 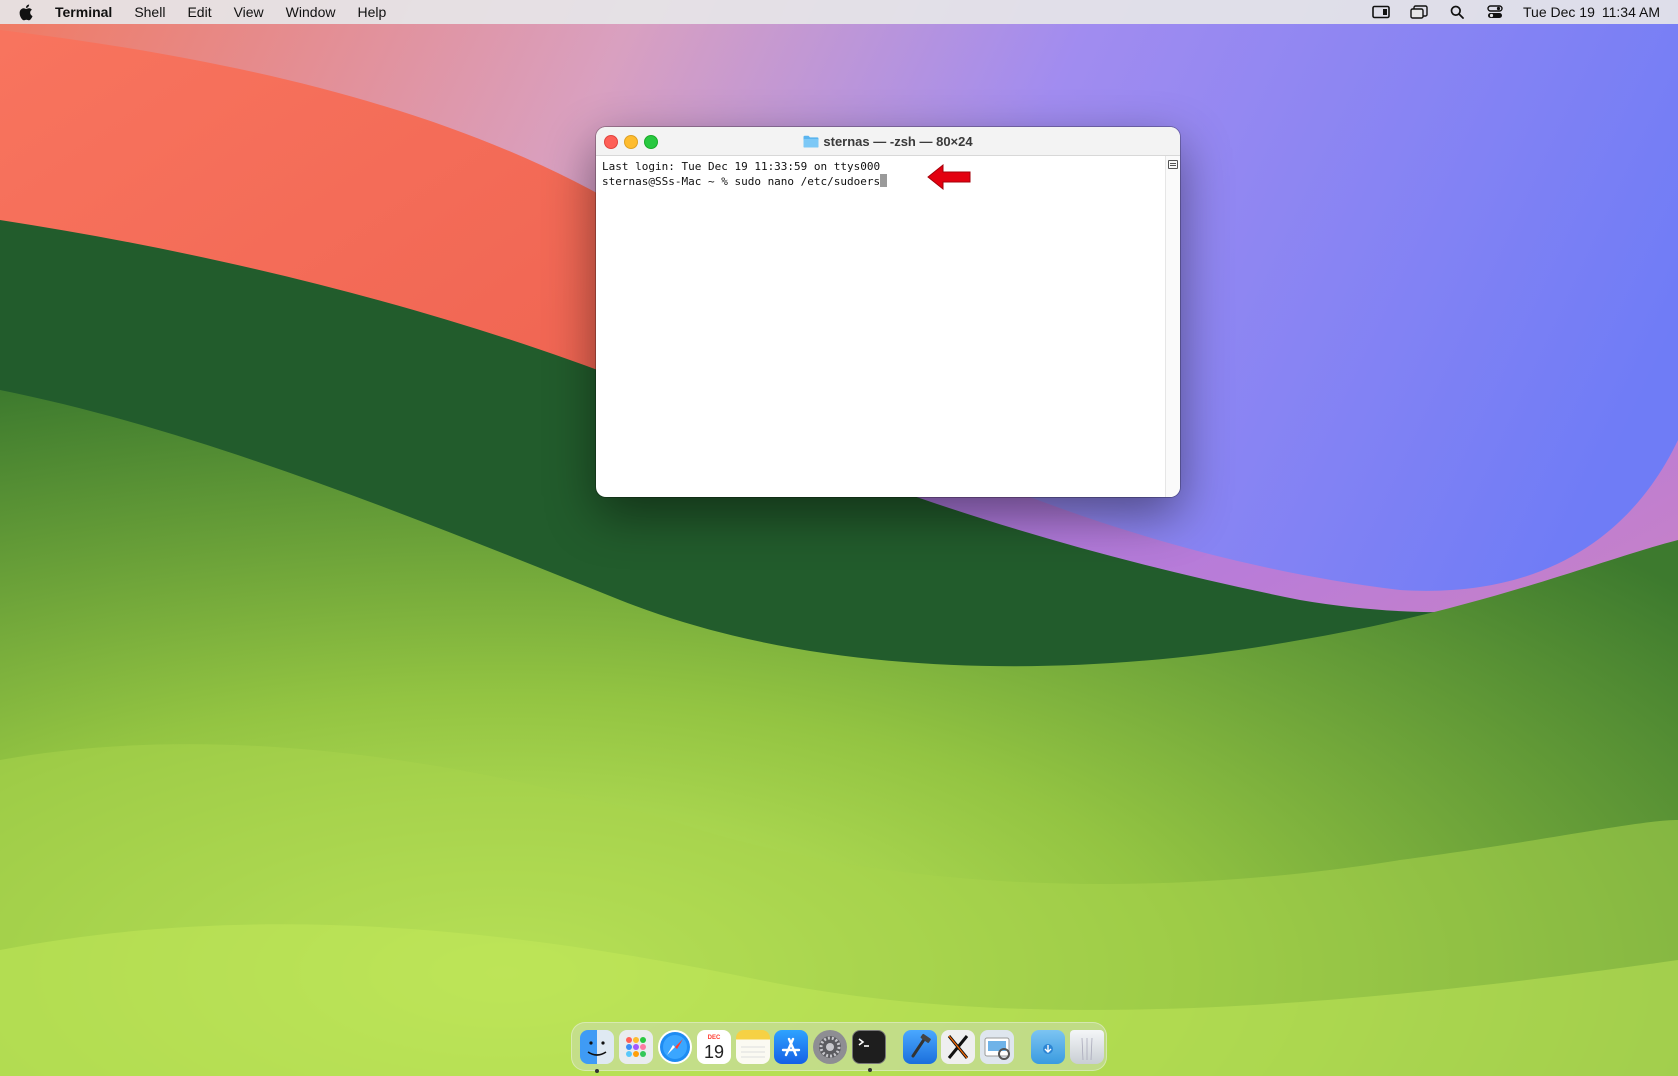 I want to click on red-arrow-annotation, so click(x=949, y=177).